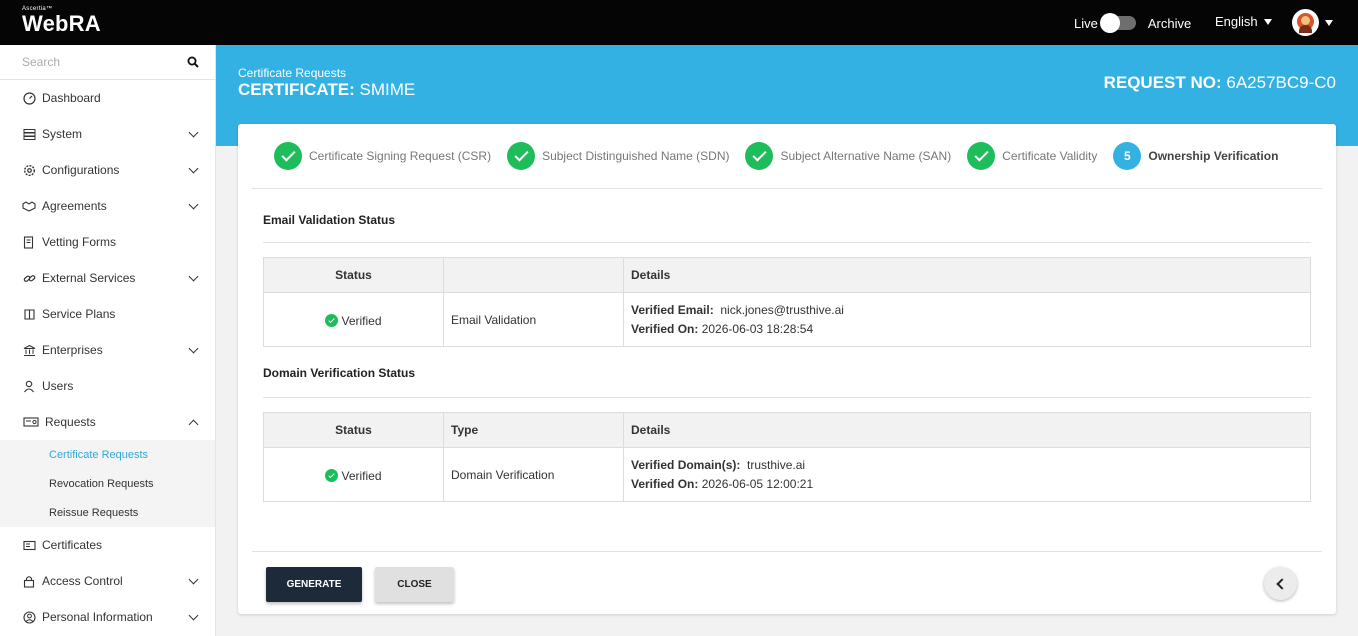 The image size is (1358, 636). I want to click on gear-icon, so click(29, 170).